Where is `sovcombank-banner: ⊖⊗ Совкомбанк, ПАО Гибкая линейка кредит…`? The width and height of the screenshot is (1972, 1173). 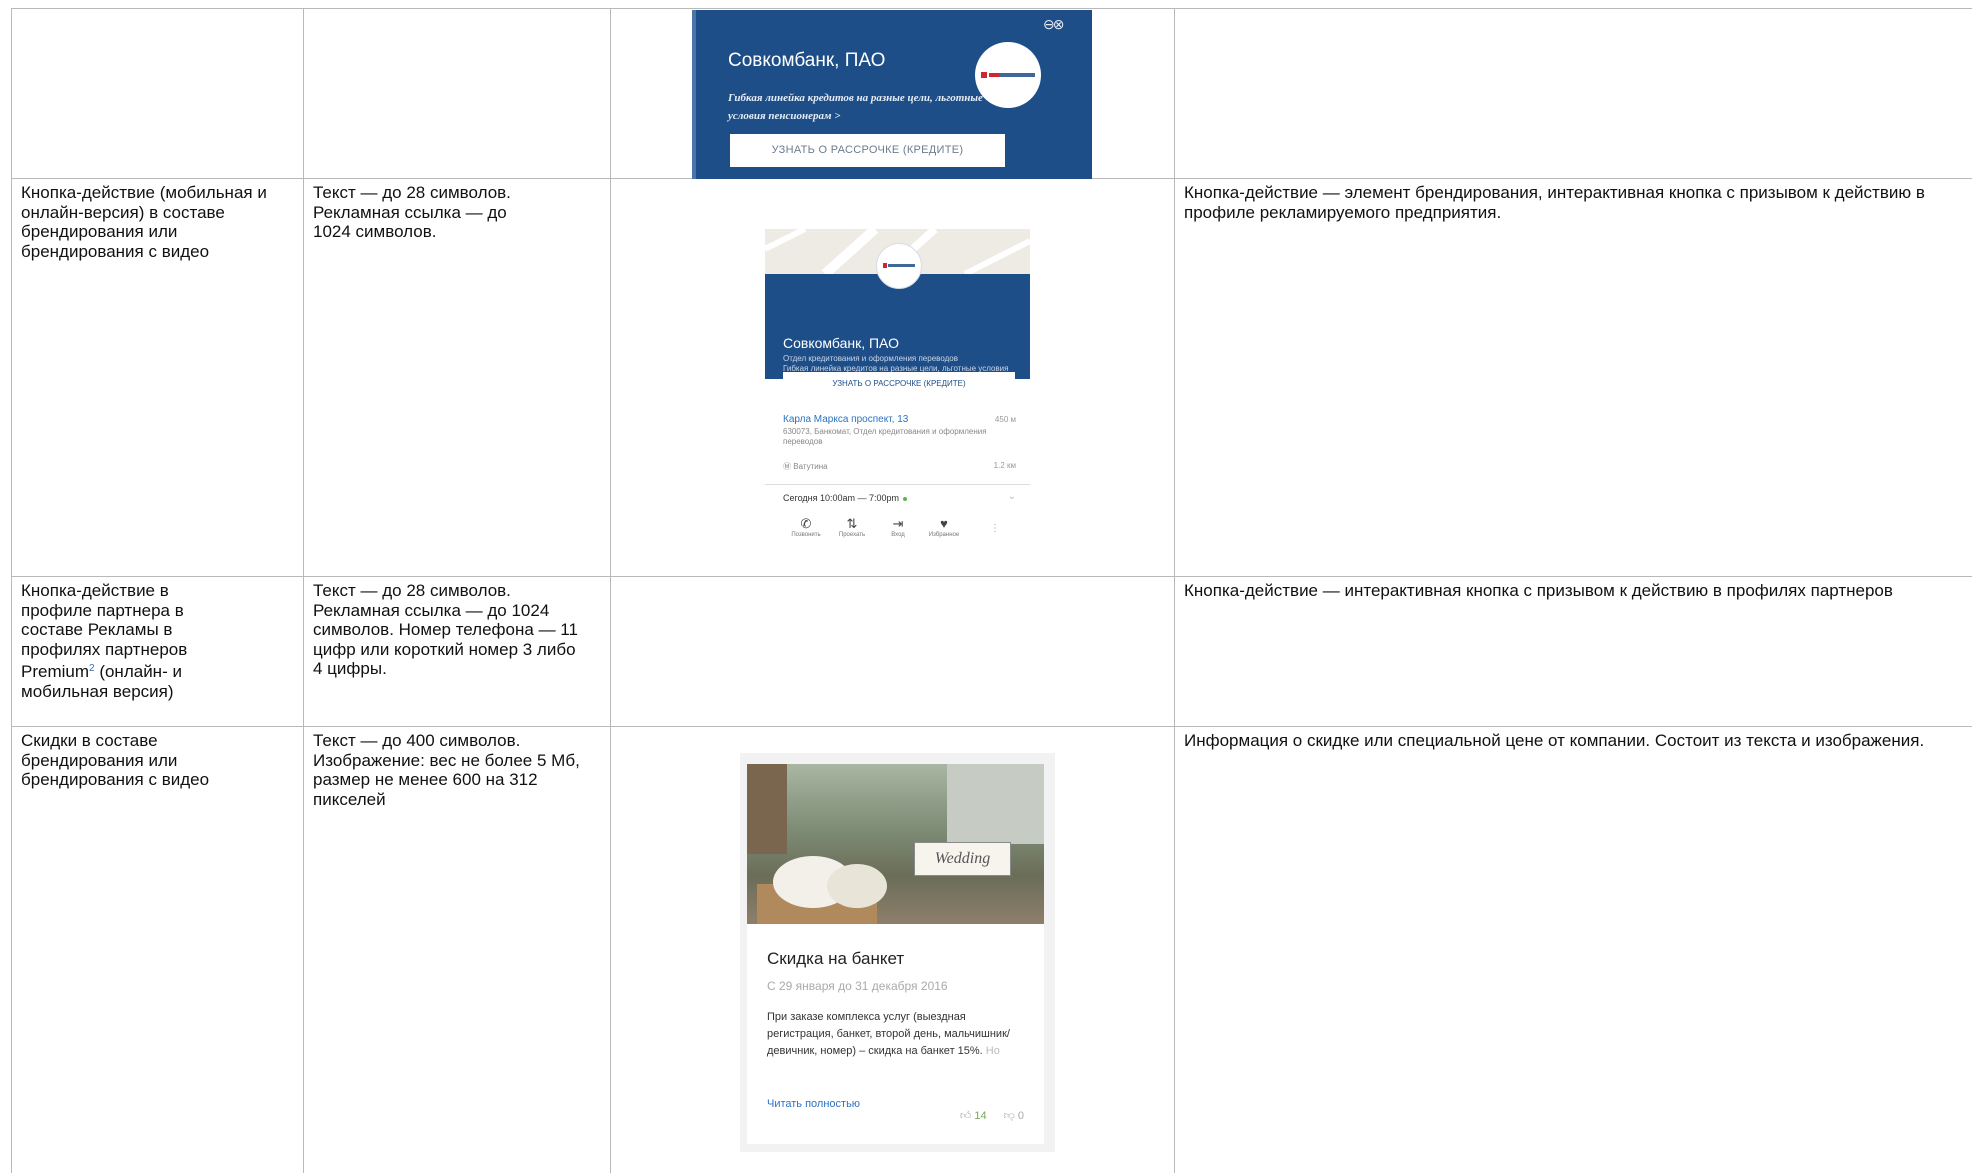 sovcombank-banner: ⊖⊗ Совкомбанк, ПАО Гибкая линейка кредит… is located at coordinates (892, 94).